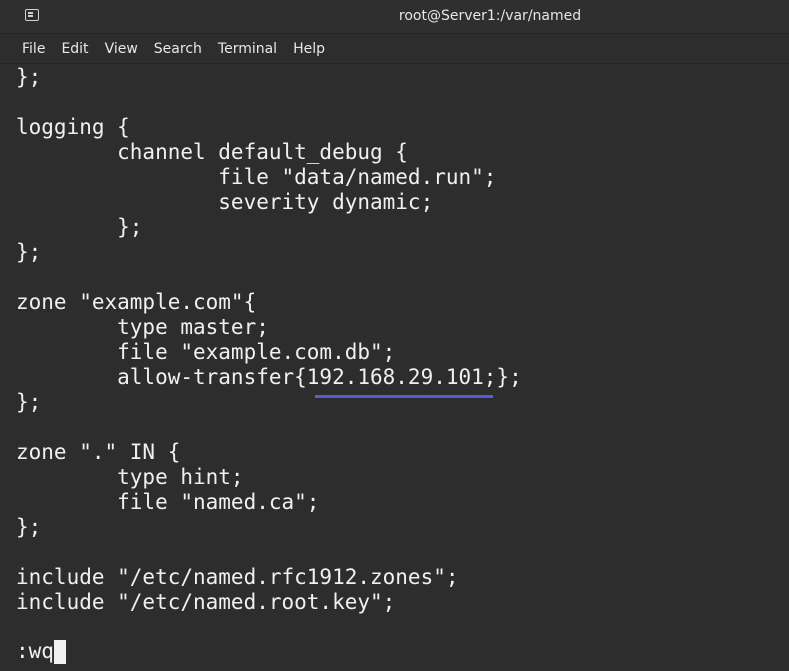 The height and width of the screenshot is (671, 789). Describe the element at coordinates (136, 302) in the screenshot. I see `terminal-line: zone "example.com"{` at that location.